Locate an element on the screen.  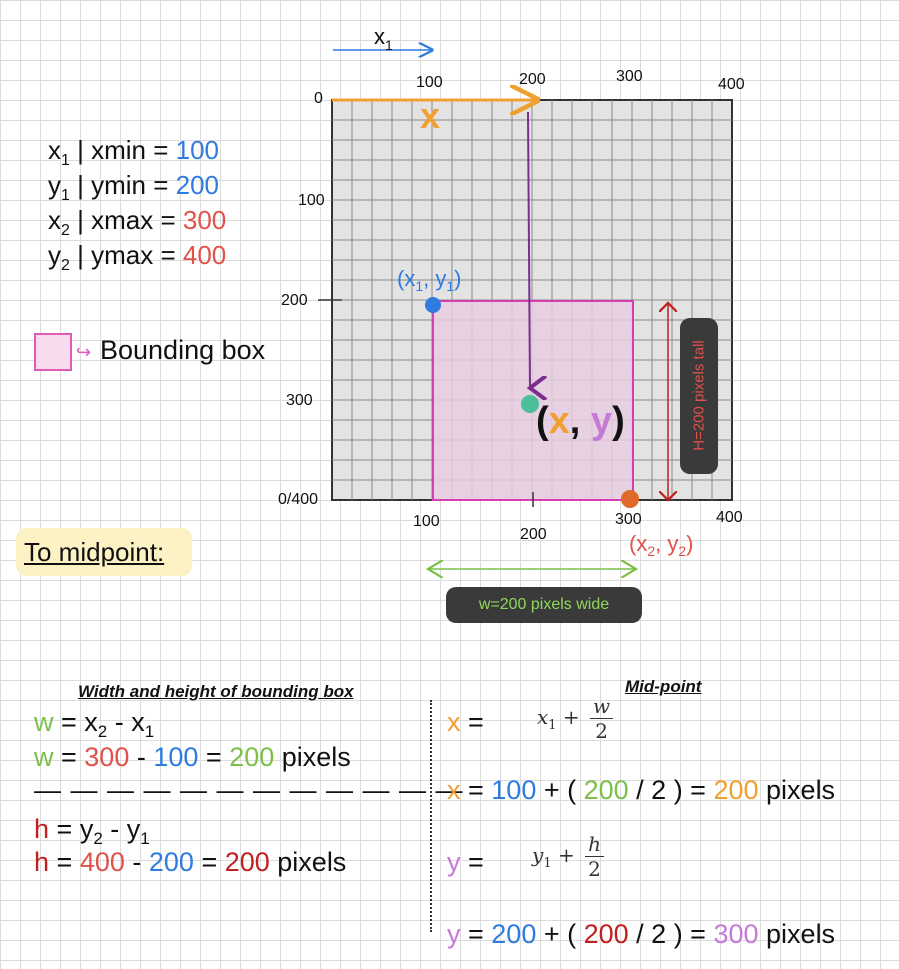
formula-var: x is located at coordinates (543, 717).